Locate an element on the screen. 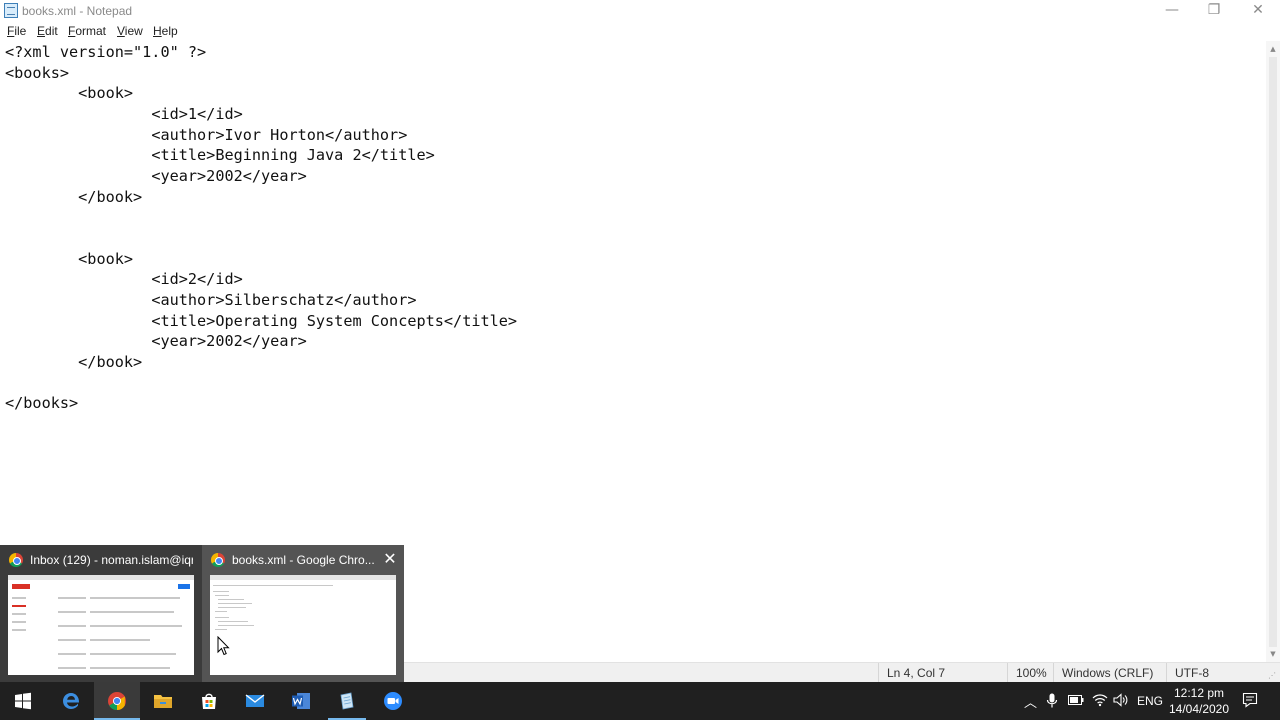  scroll-up-icon: ▲ is located at coordinates (1273, 49).